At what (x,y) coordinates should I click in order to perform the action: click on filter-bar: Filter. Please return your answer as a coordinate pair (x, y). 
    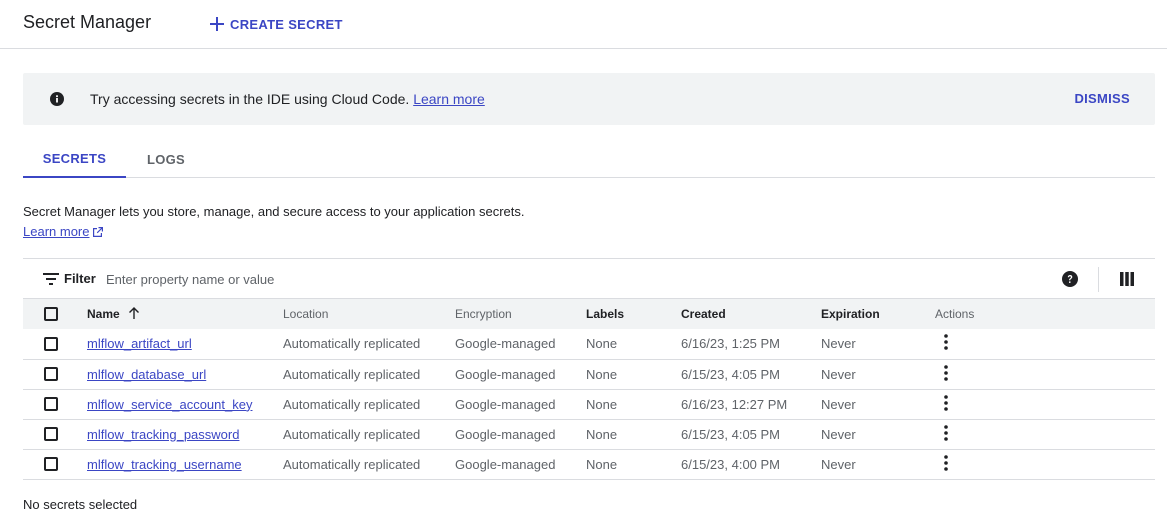
    Looking at the image, I should click on (589, 278).